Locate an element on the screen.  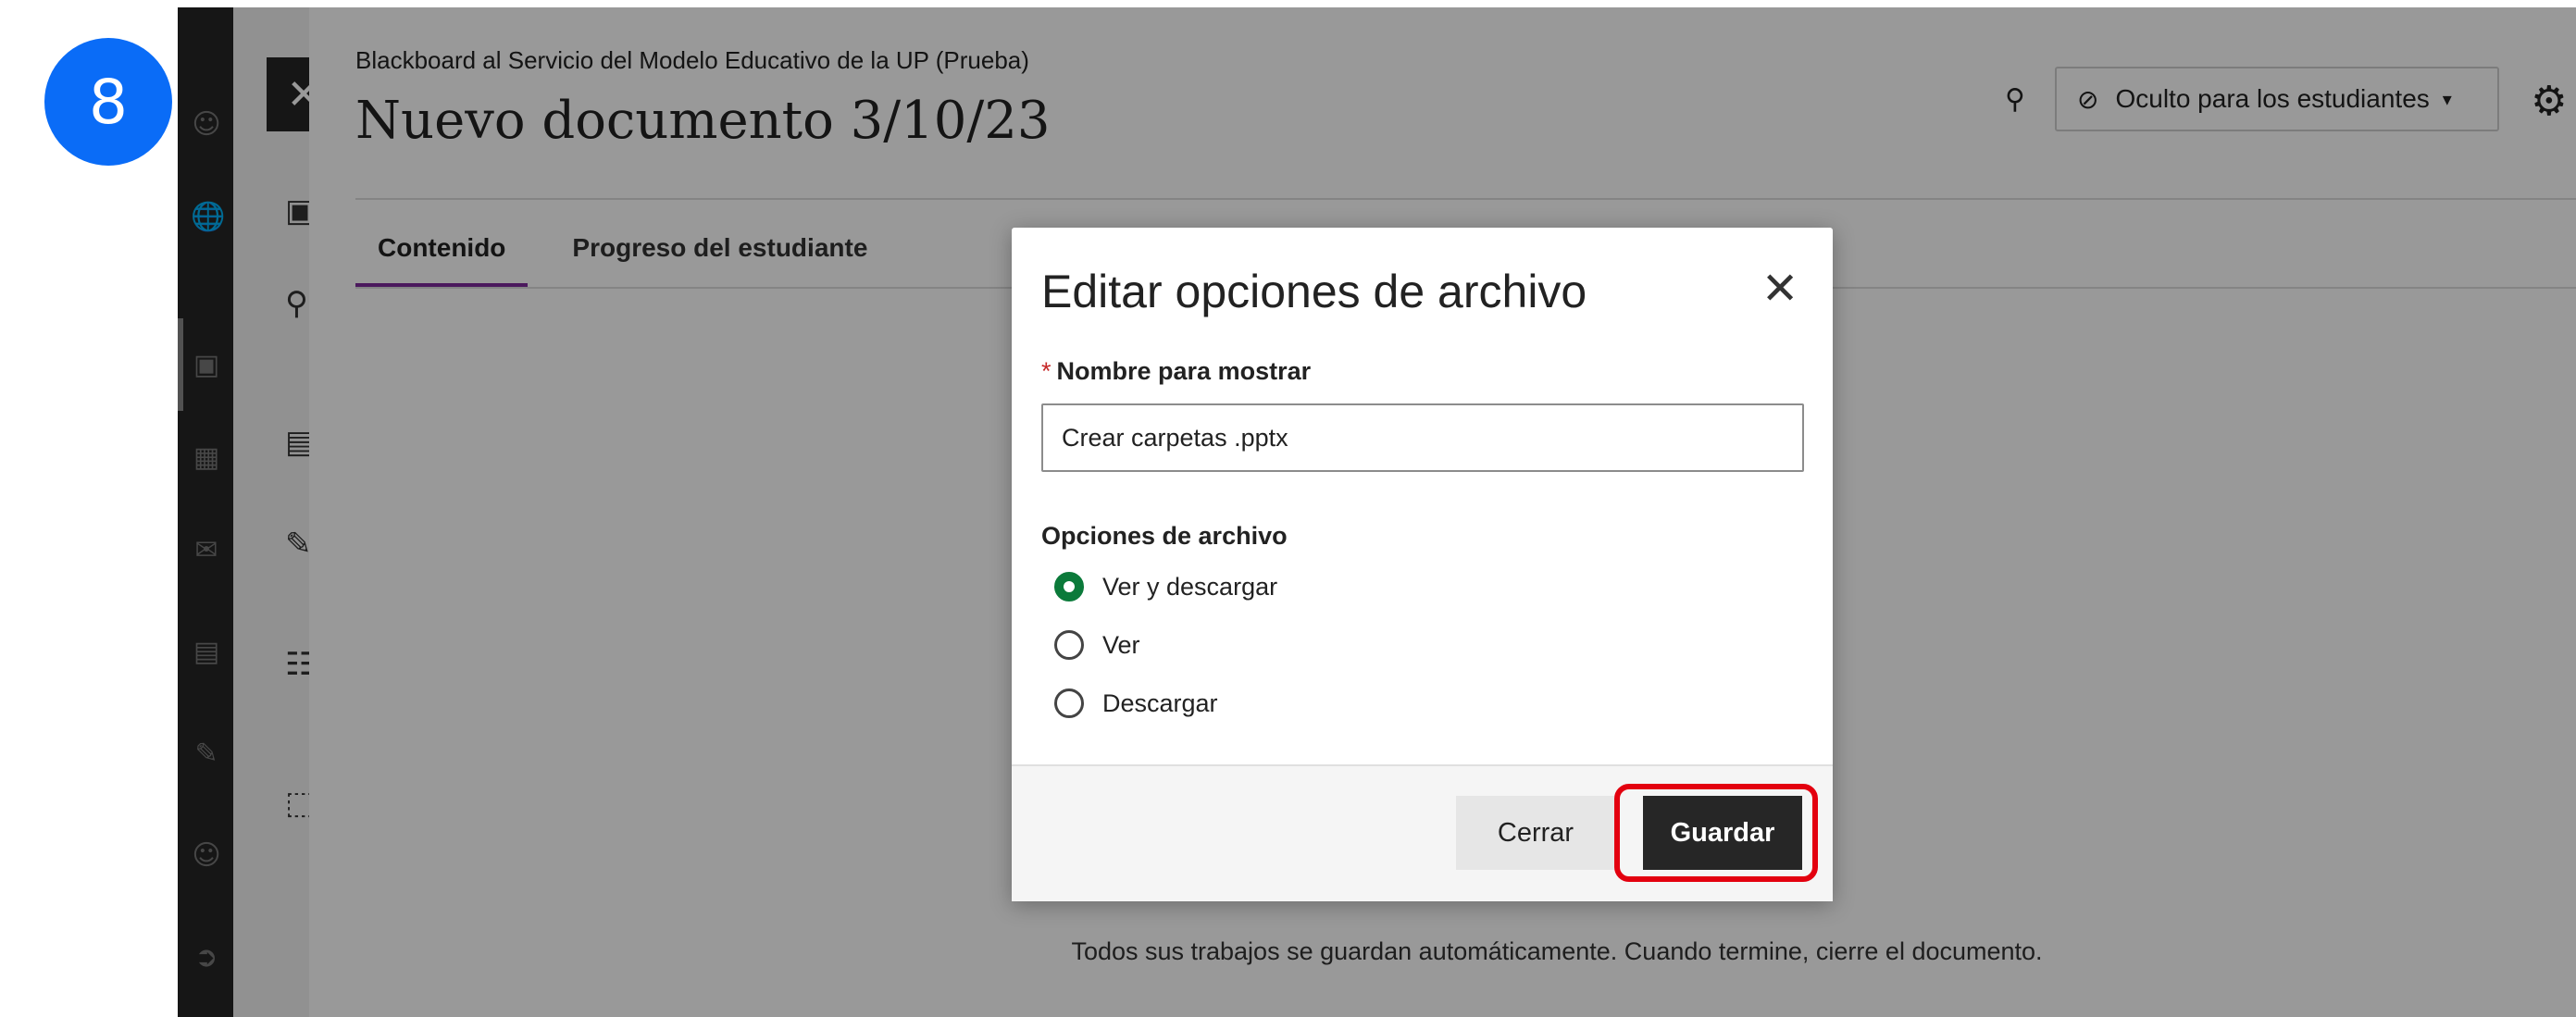
display-name-input is located at coordinates (1422, 438).